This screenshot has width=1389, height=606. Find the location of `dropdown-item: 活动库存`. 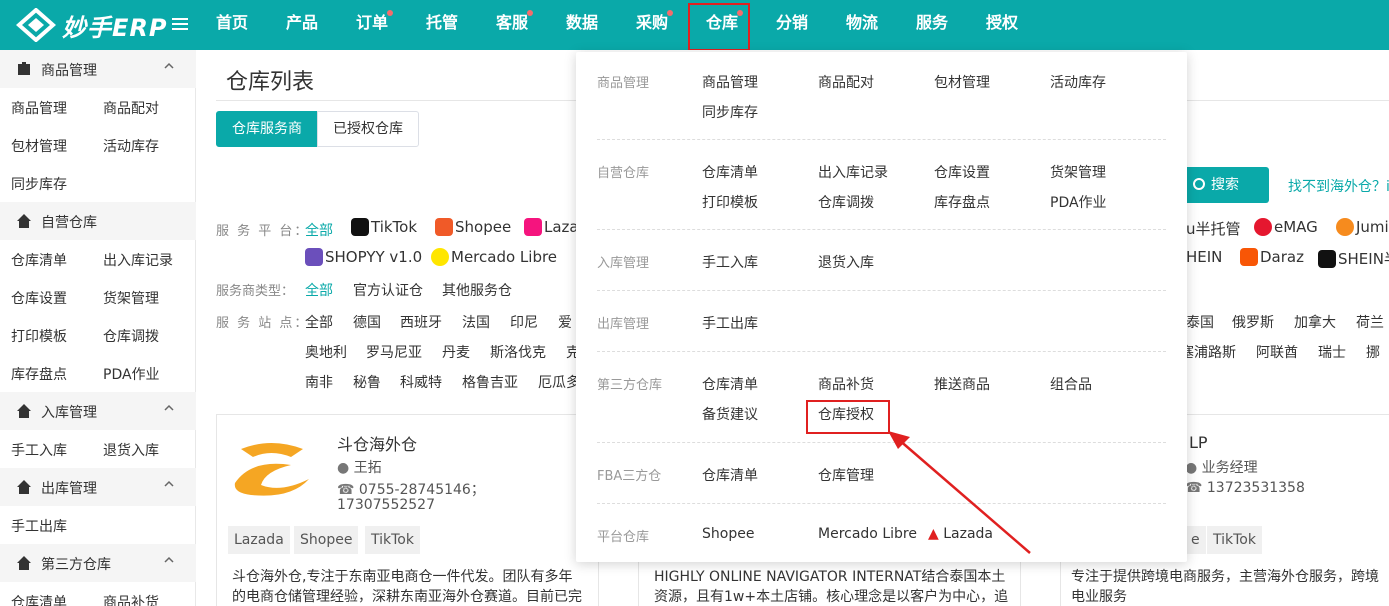

dropdown-item: 活动库存 is located at coordinates (1078, 82).